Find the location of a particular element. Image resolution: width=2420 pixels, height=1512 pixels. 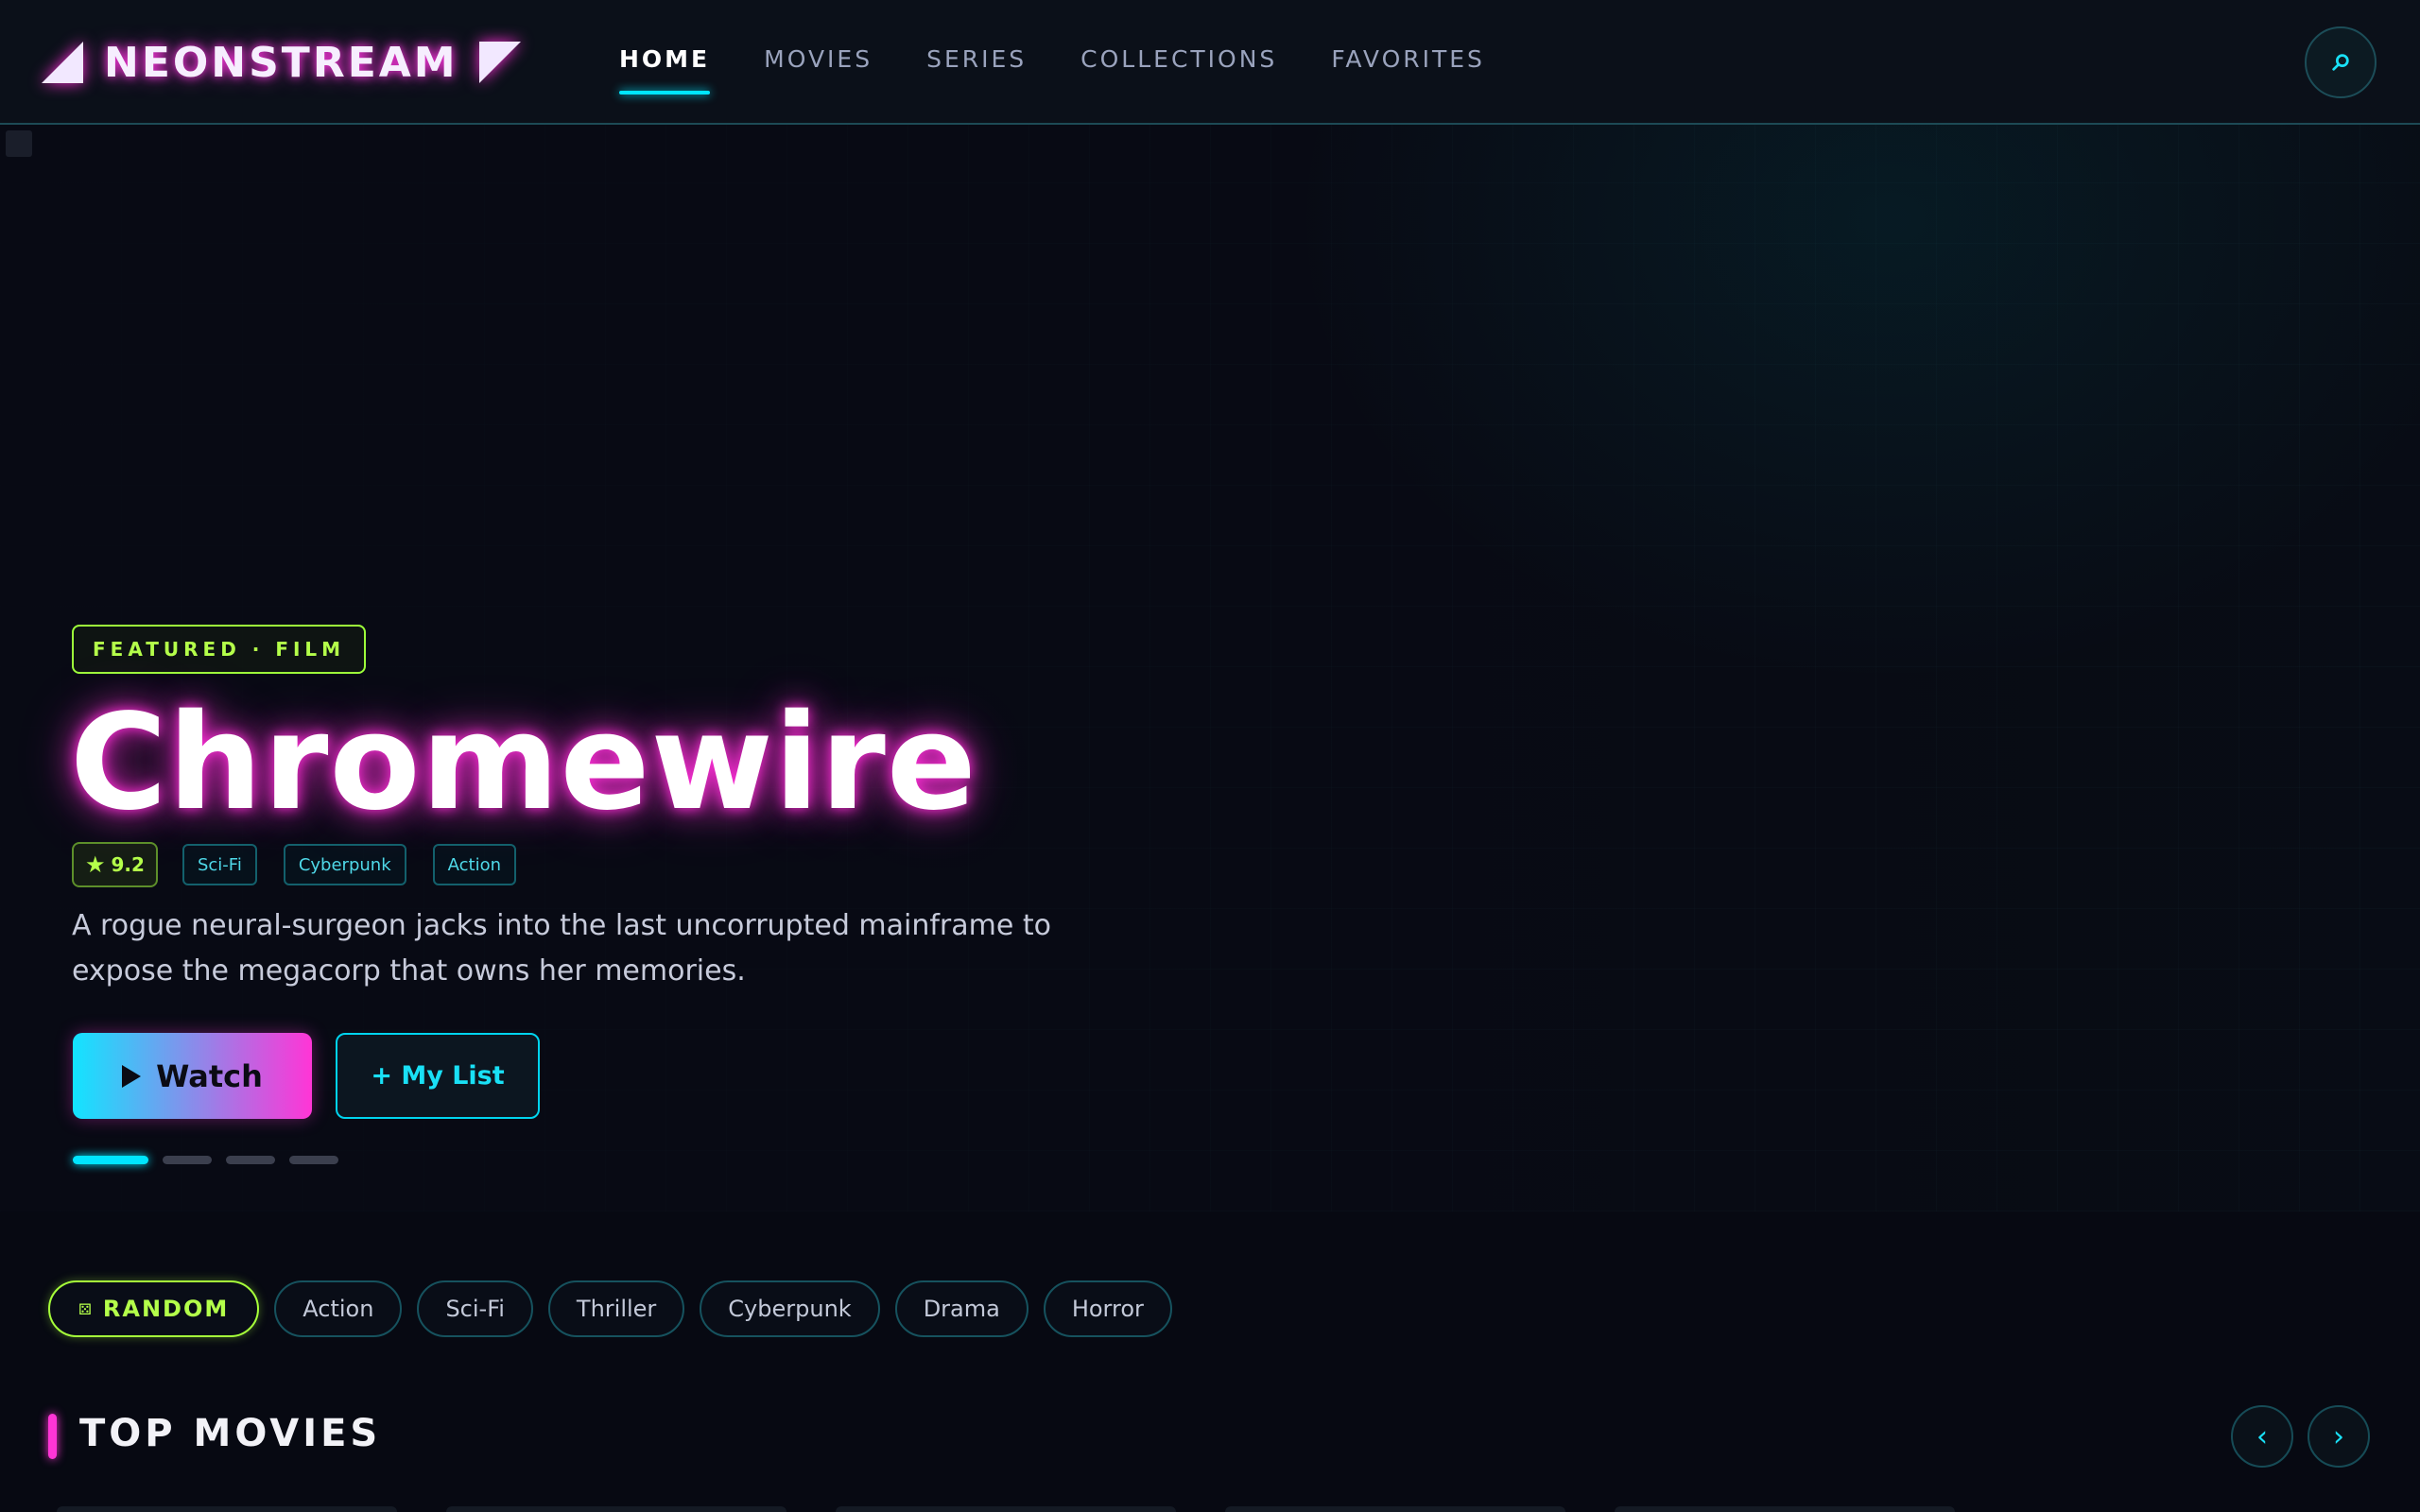

random-button: ⚄ RANDOM is located at coordinates (154, 1308).